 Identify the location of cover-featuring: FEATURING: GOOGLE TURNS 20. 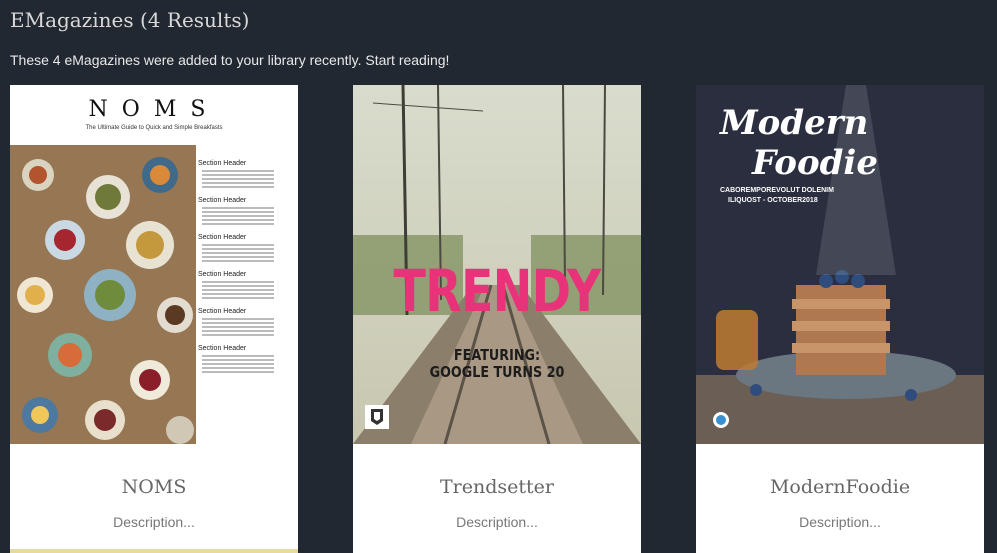
(497, 364).